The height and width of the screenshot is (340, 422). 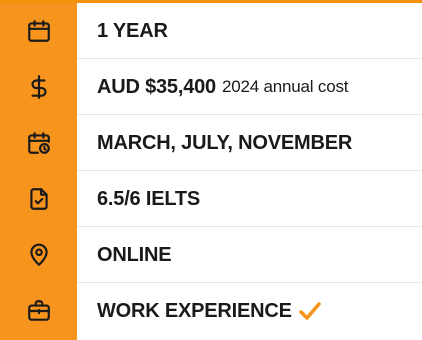 What do you see at coordinates (38, 143) in the screenshot?
I see `calendar-clock-icon` at bounding box center [38, 143].